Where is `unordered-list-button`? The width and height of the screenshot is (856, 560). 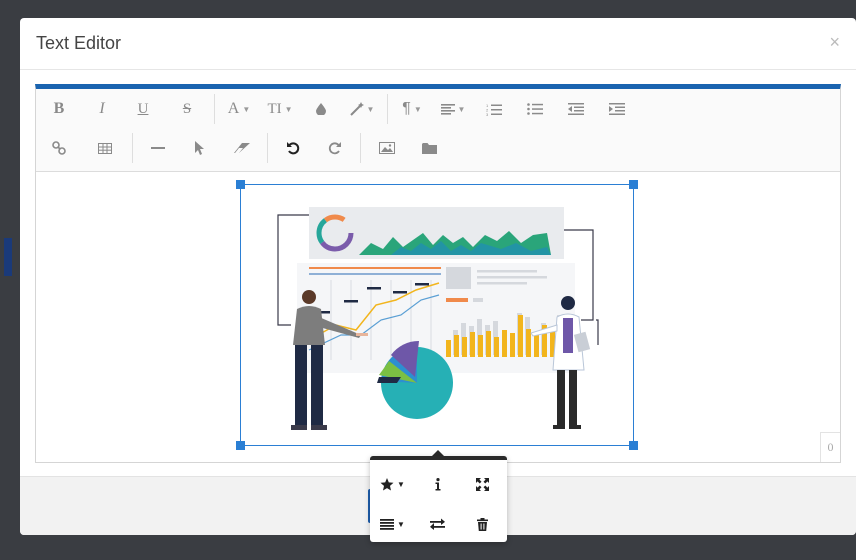 unordered-list-button is located at coordinates (535, 109).